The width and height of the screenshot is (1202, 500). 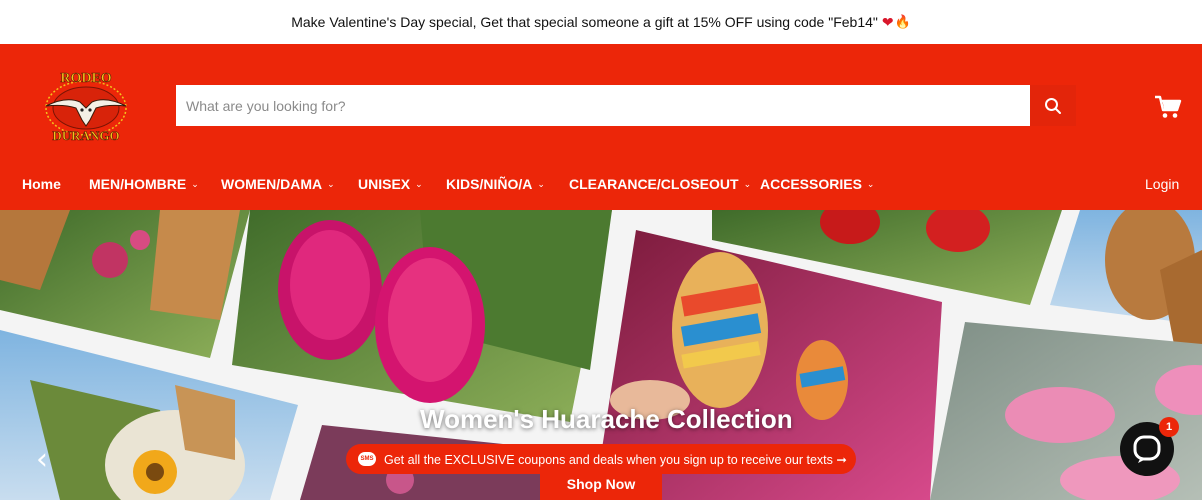 I want to click on nav-item-unisex: UNISEX ⌄, so click(x=390, y=184).